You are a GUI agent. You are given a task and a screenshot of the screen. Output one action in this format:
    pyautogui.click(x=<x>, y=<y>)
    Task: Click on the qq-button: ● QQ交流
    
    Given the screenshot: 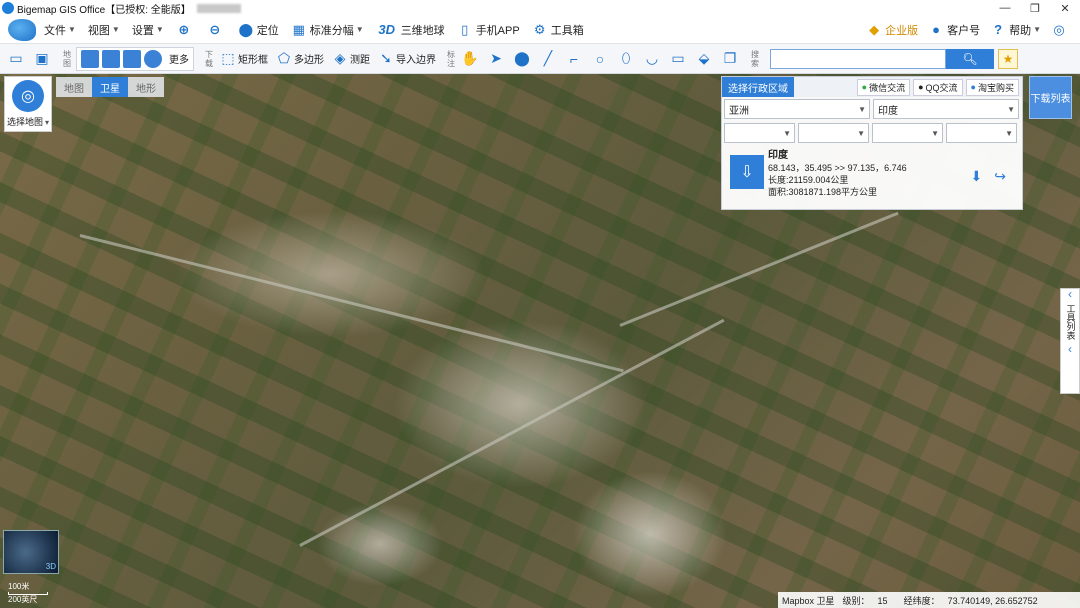 What is the action you would take?
    pyautogui.click(x=938, y=87)
    